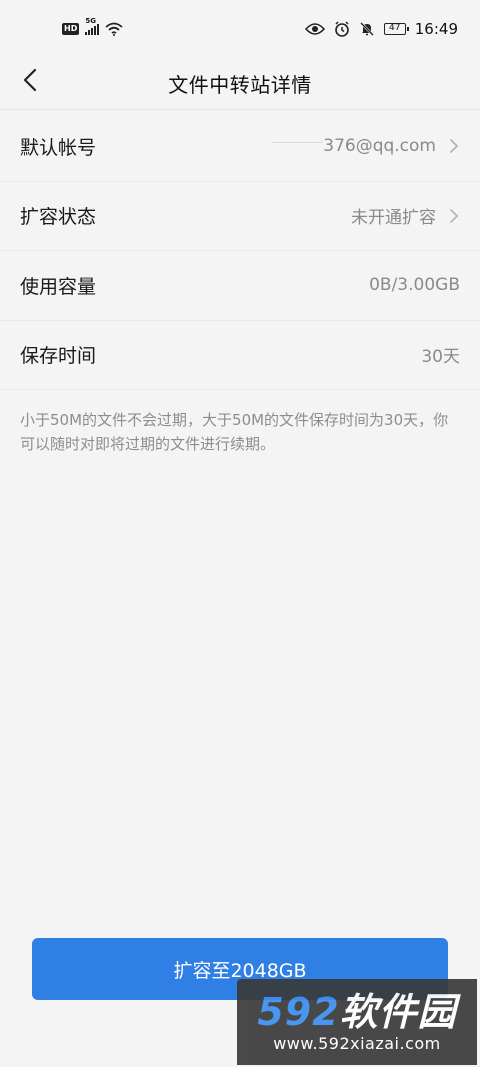  I want to click on row-expansion-status: 扩容状态 未开通扩容, so click(240, 216).